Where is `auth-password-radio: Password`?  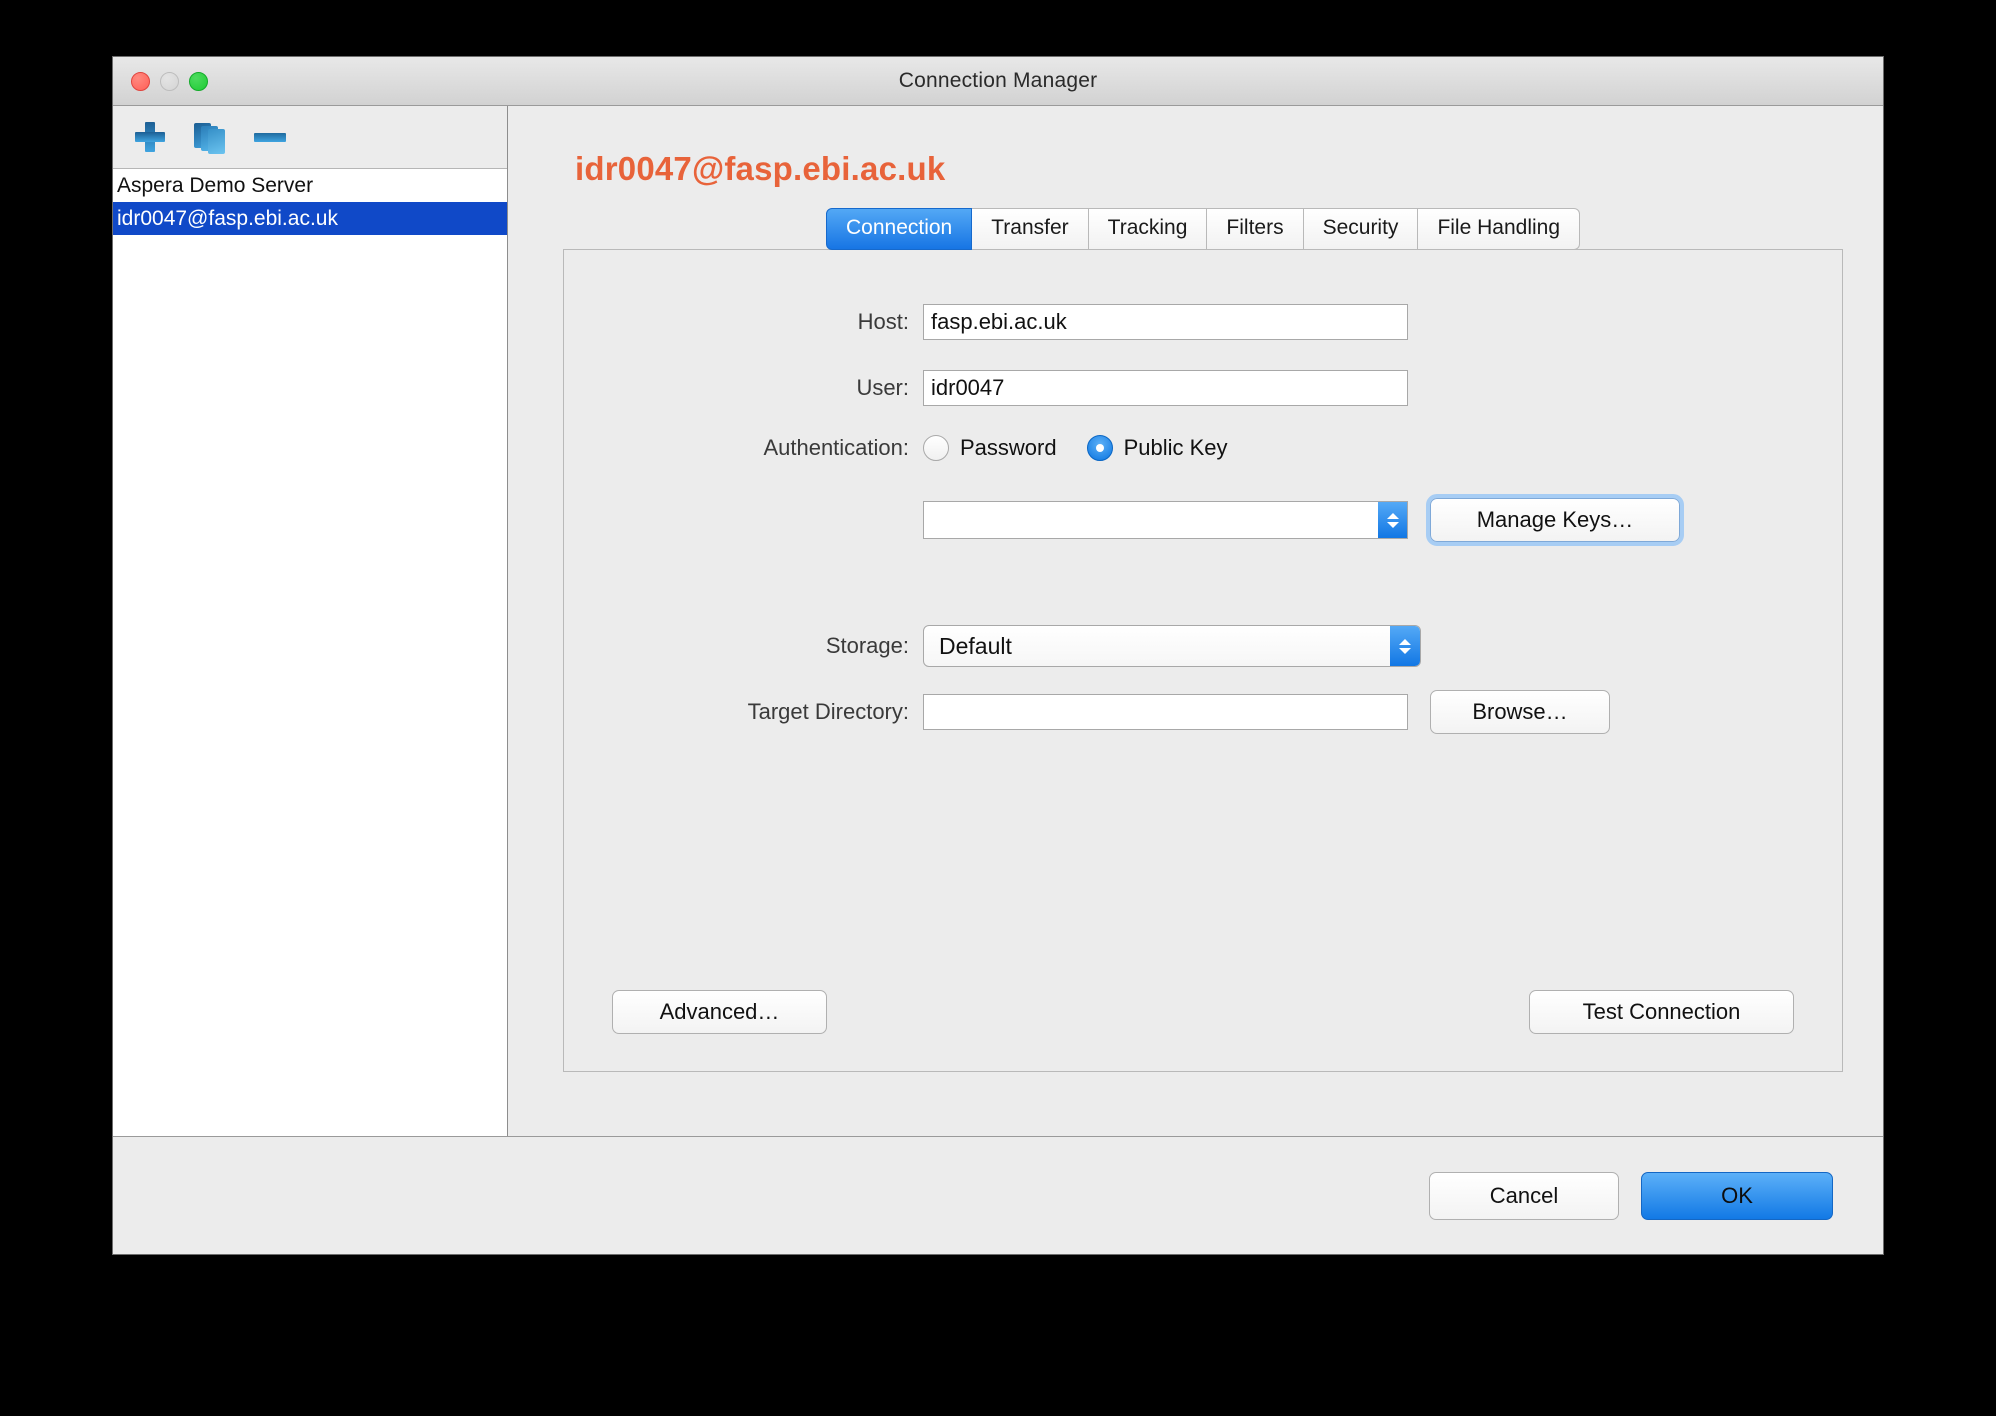 auth-password-radio: Password is located at coordinates (990, 448).